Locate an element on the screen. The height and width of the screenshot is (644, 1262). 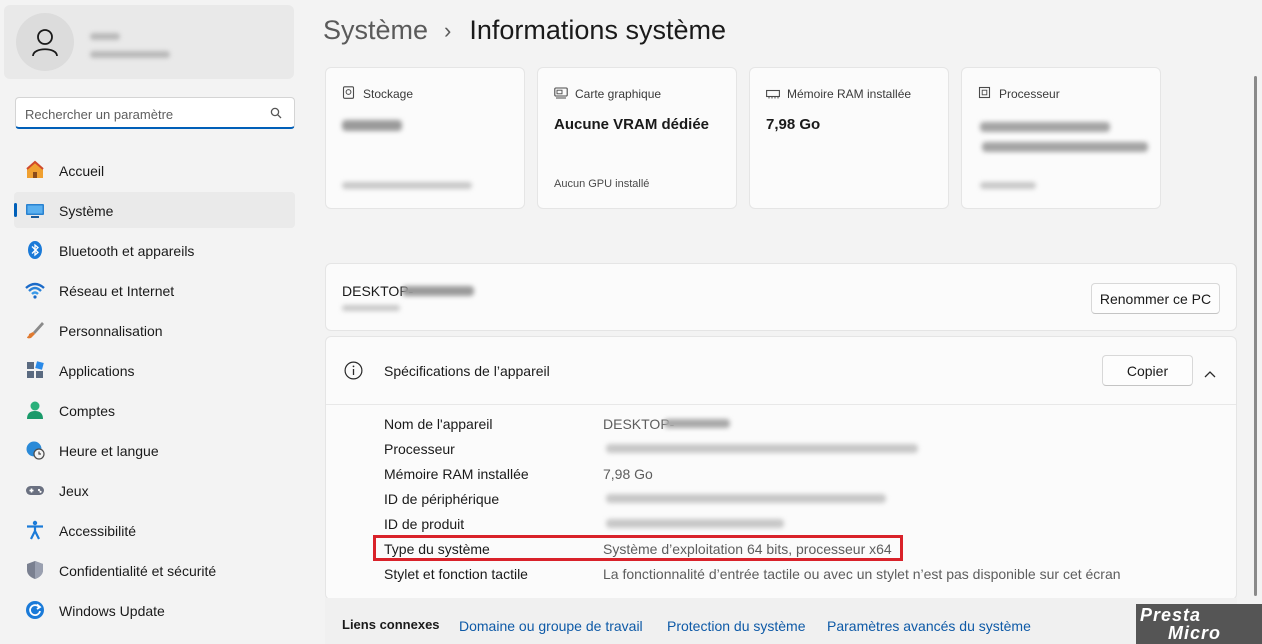
page-title: Informations système is located at coordinates (597, 30).